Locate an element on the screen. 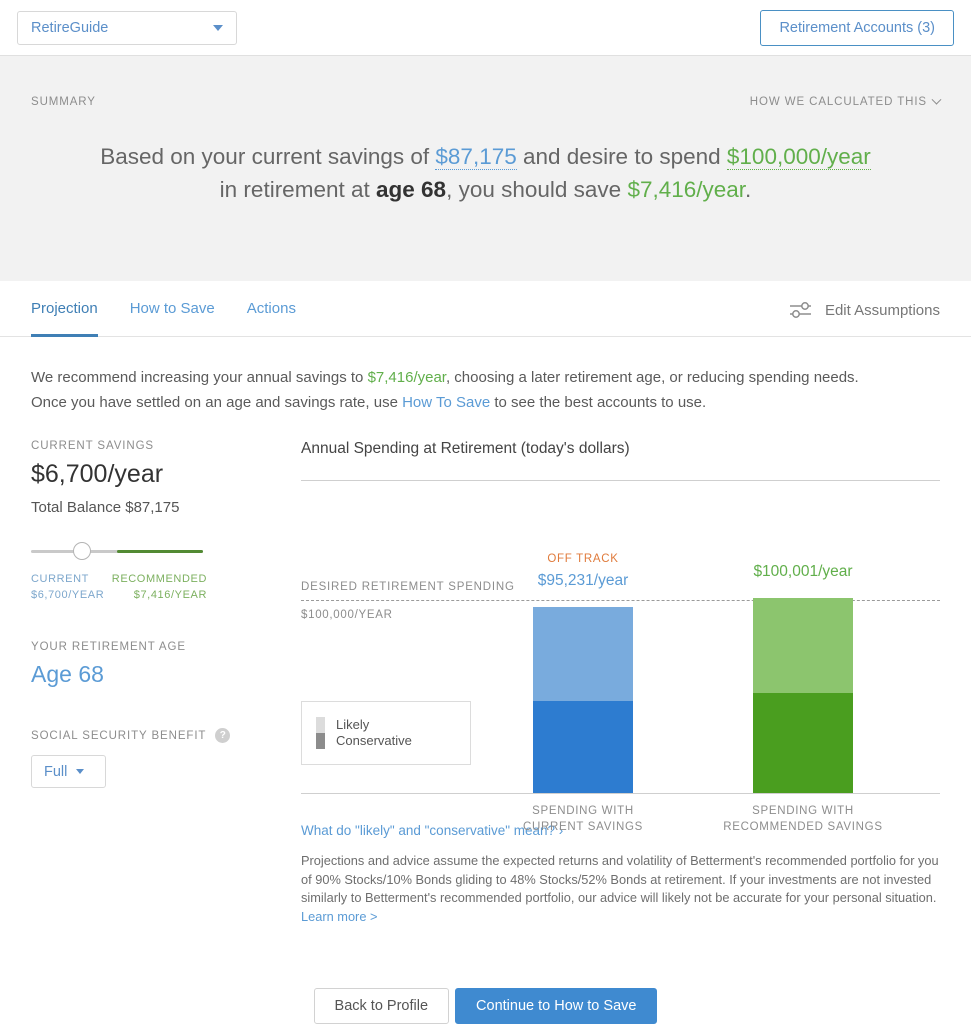 Image resolution: width=971 pixels, height=1035 pixels. social-security-dropdown: Full is located at coordinates (68, 771).